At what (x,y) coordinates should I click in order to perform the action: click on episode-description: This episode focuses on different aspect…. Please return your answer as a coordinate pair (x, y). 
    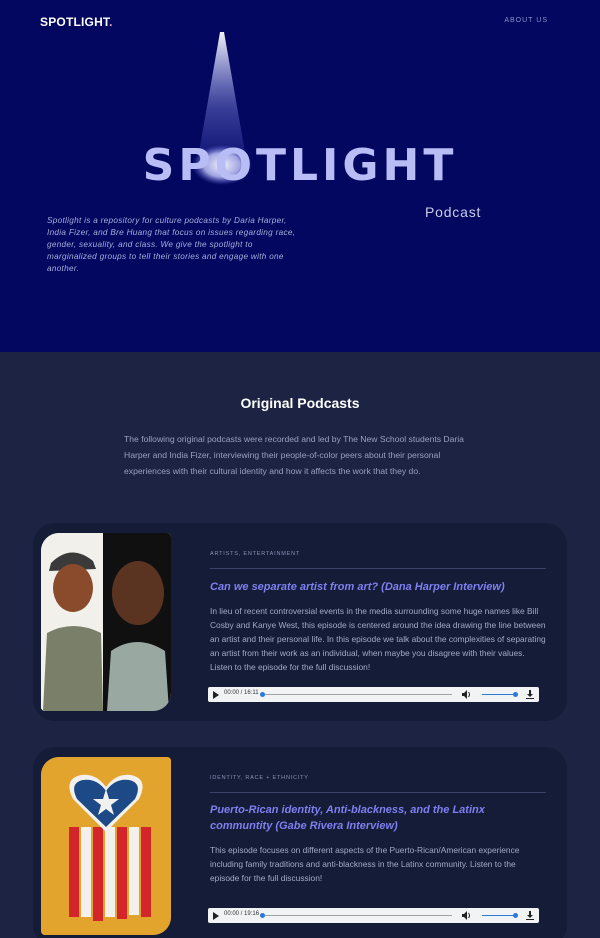
    Looking at the image, I should click on (365, 864).